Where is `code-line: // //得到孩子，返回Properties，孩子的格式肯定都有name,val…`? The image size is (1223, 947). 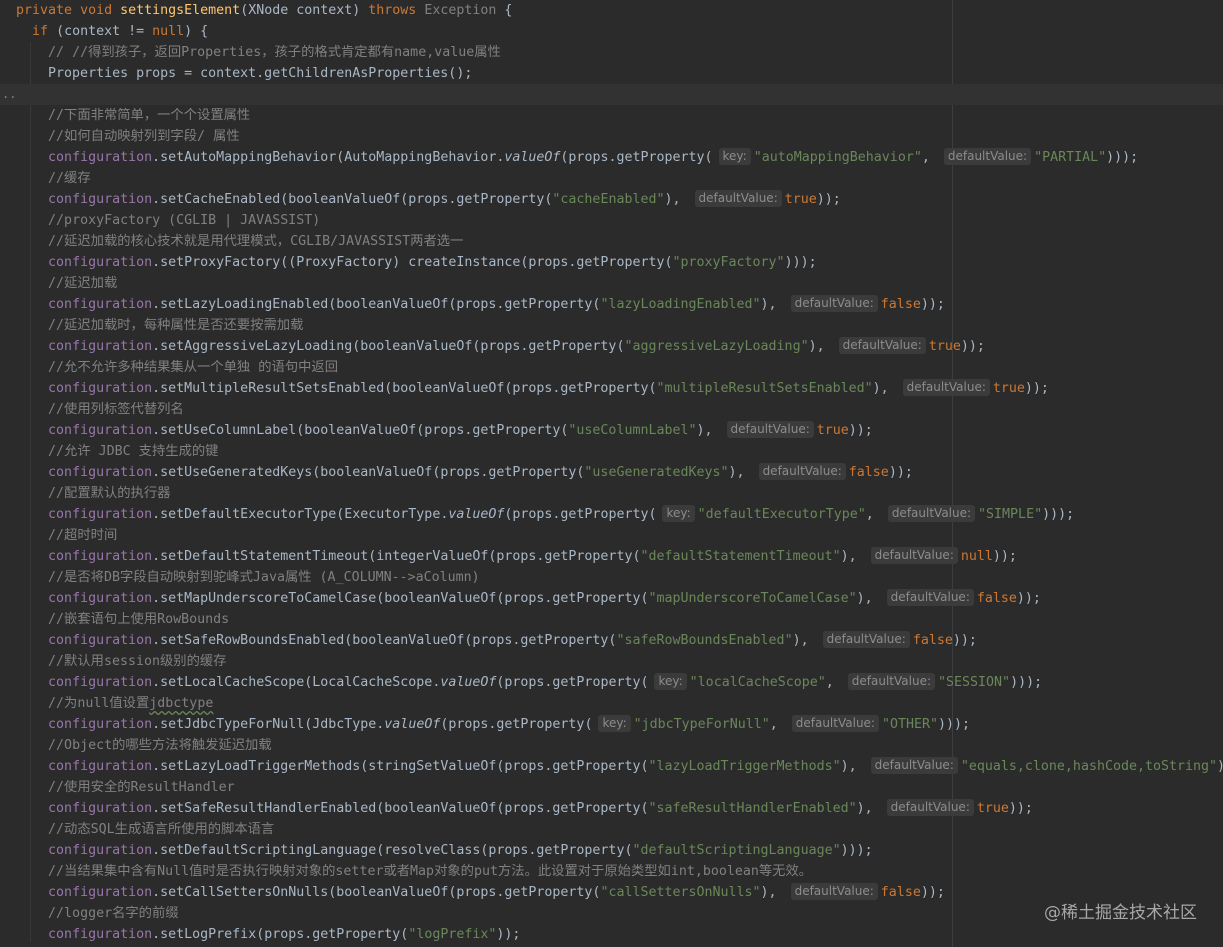 code-line: // //得到孩子，返回Properties，孩子的格式肯定都有name,val… is located at coordinates (611, 52).